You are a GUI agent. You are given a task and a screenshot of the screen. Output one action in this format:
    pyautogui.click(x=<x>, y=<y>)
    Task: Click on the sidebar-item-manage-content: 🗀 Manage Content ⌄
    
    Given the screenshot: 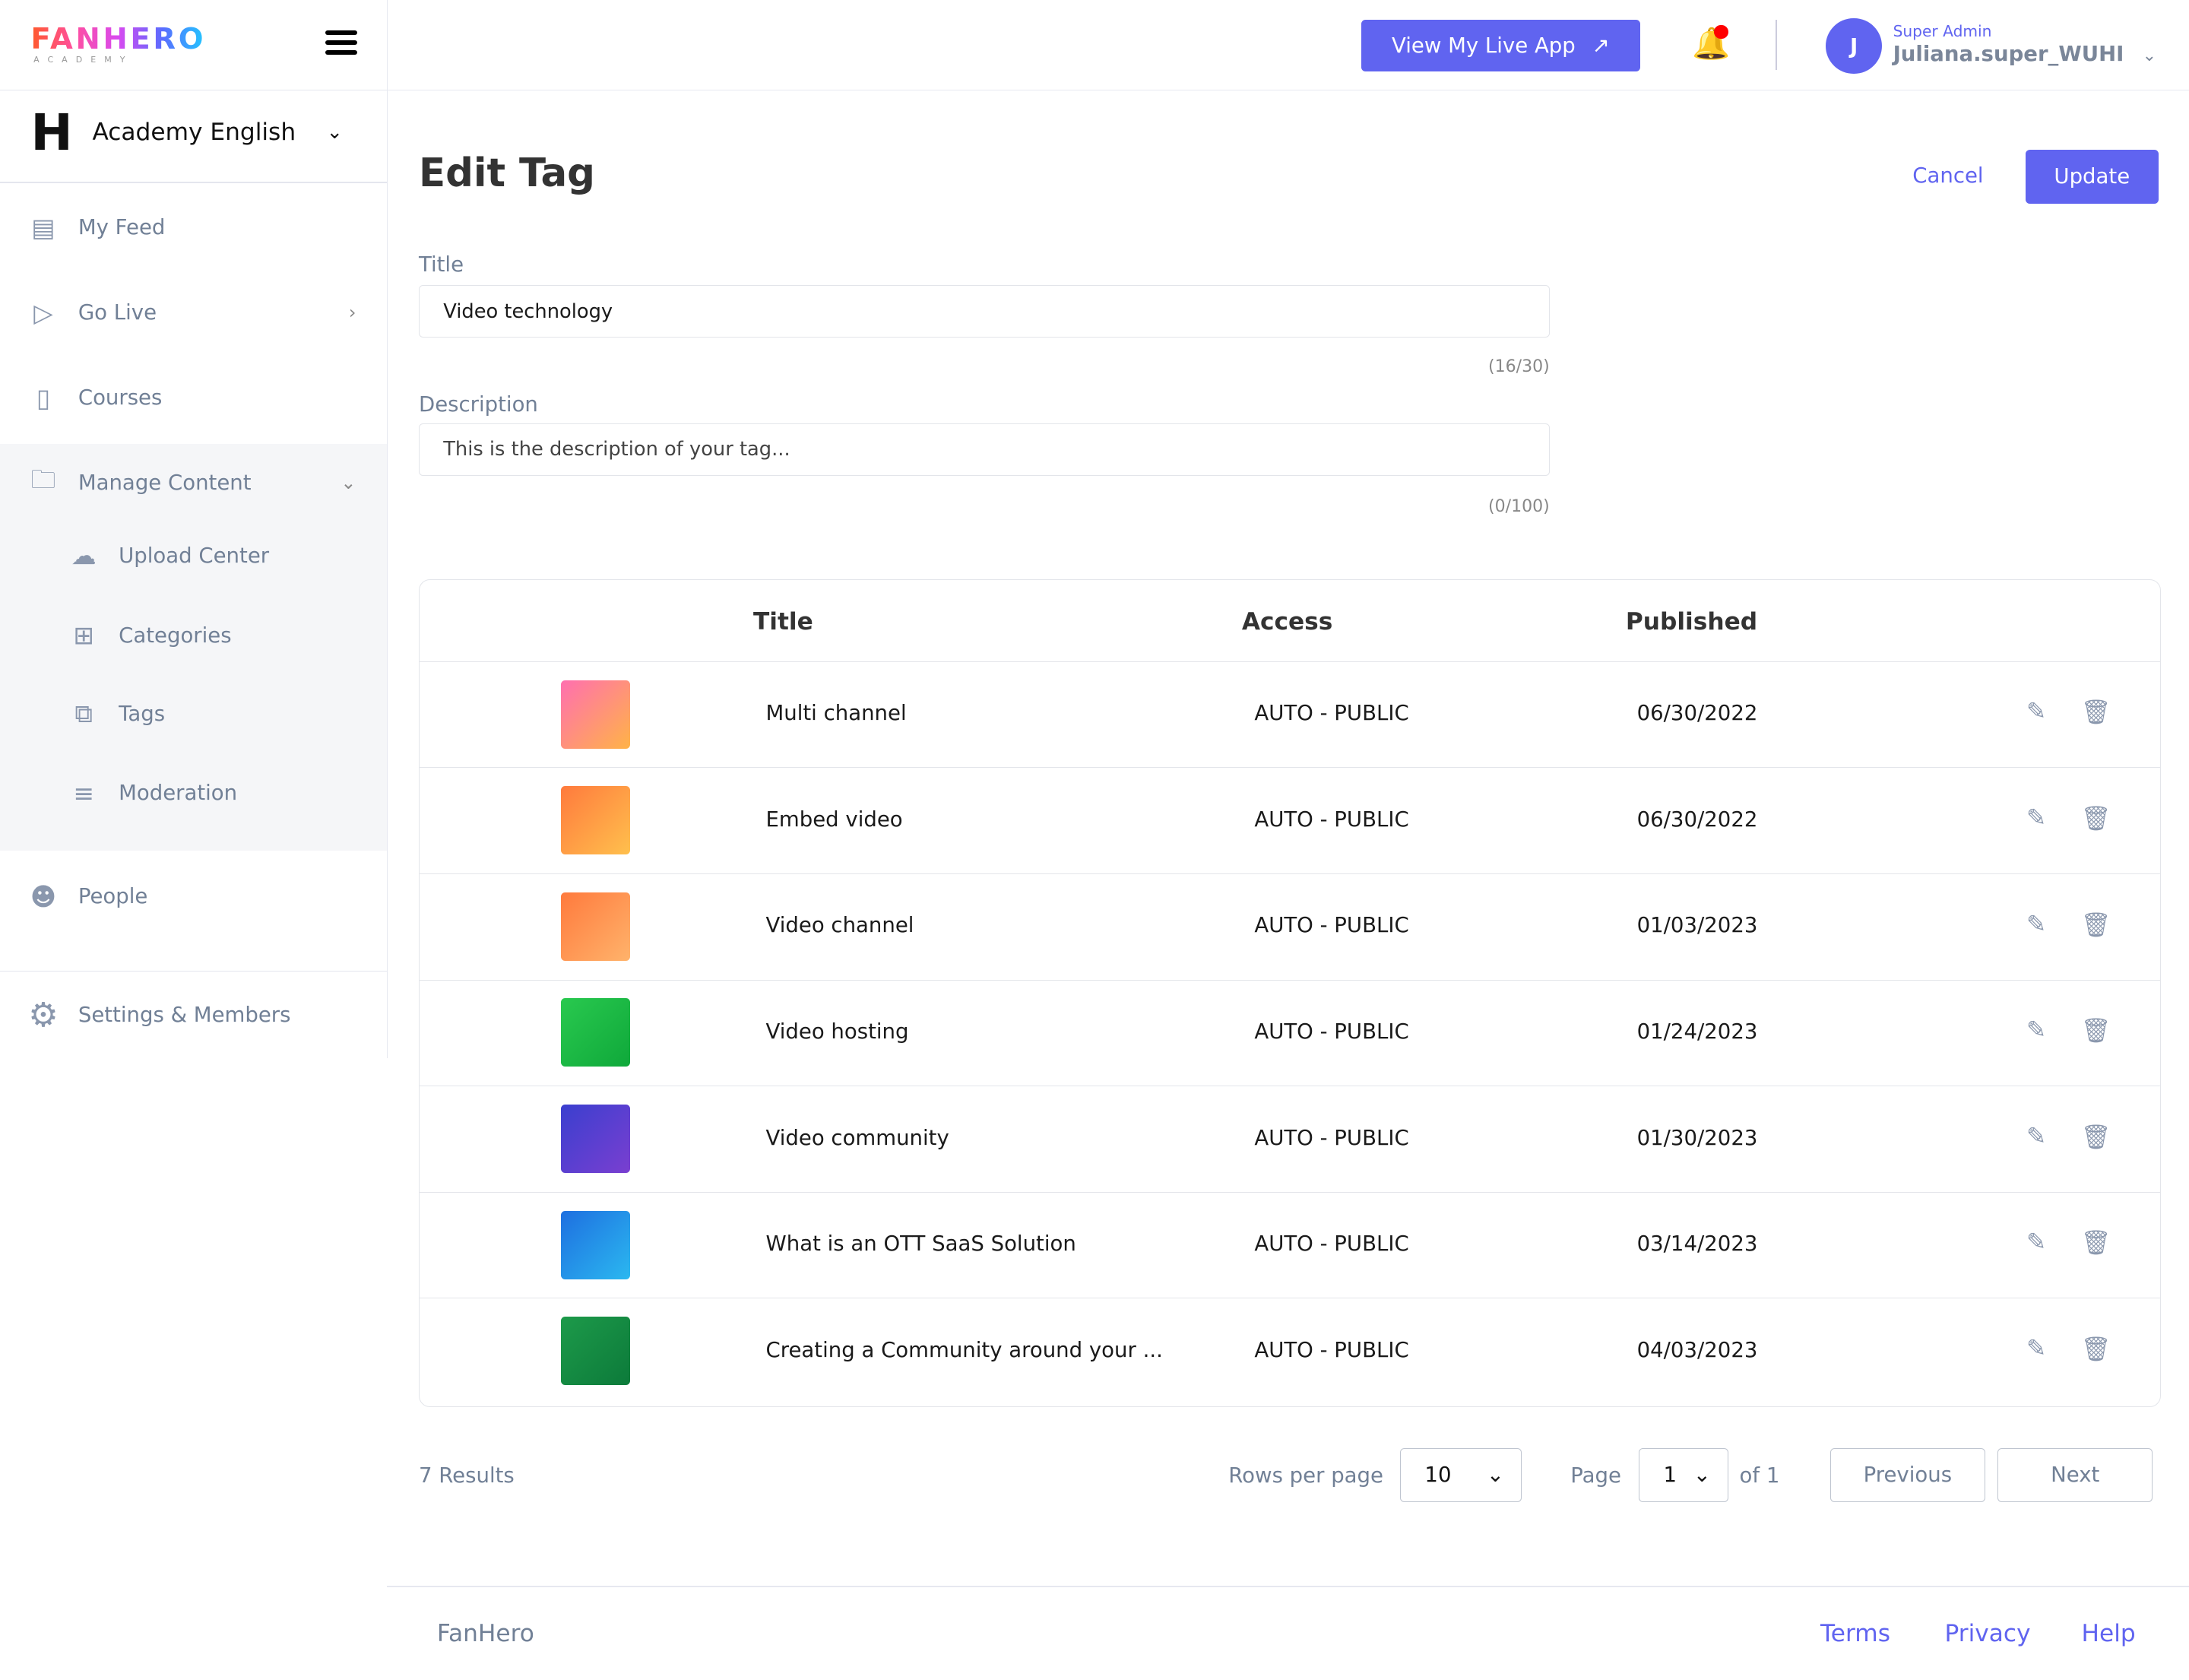 What is the action you would take?
    pyautogui.click(x=193, y=483)
    